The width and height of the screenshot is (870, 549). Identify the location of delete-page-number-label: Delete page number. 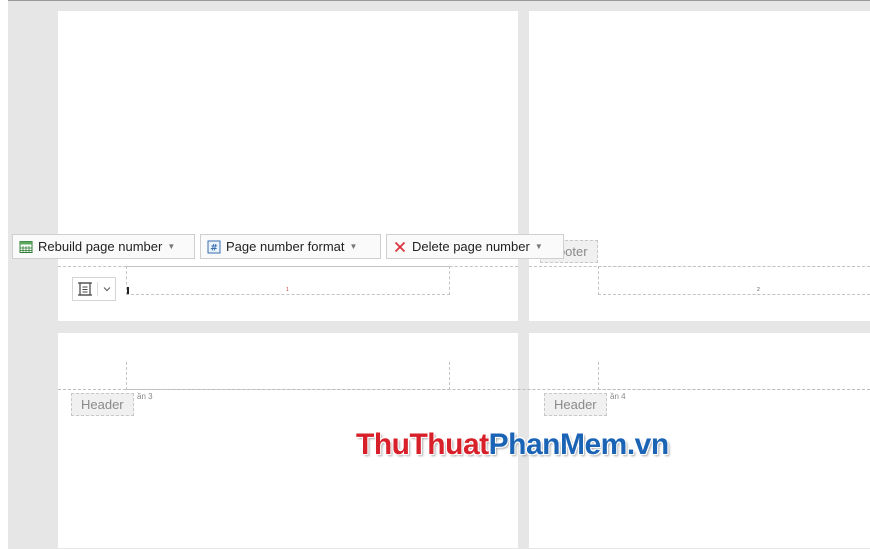
(471, 246).